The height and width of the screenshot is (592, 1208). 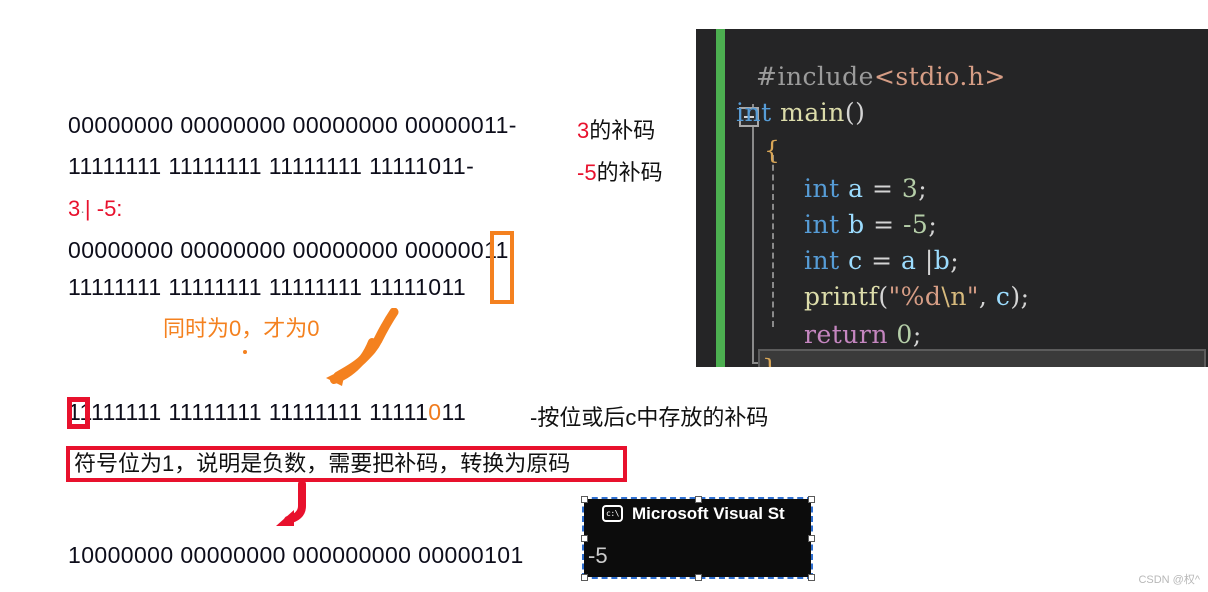 What do you see at coordinates (1020, 296) in the screenshot?
I see `code-token: );` at bounding box center [1020, 296].